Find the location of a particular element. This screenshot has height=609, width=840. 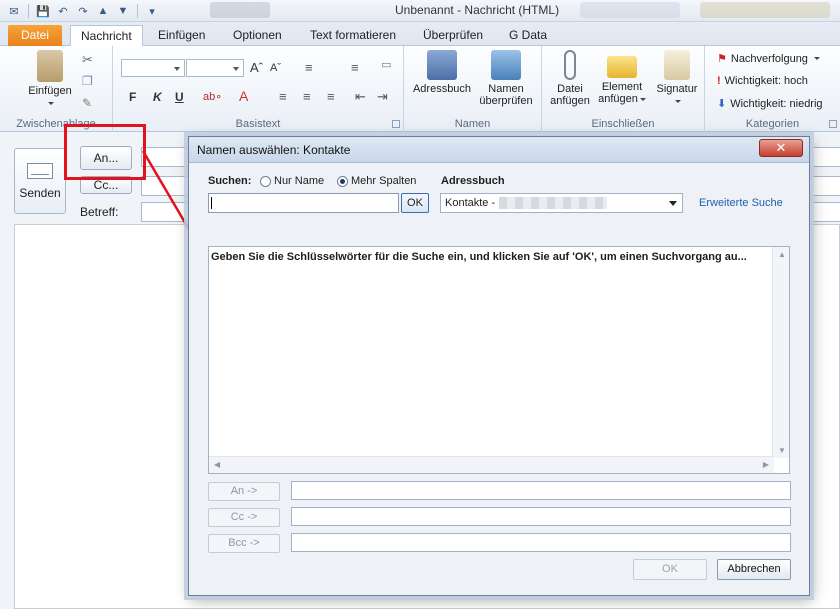

to-recipients-field is located at coordinates (541, 490).